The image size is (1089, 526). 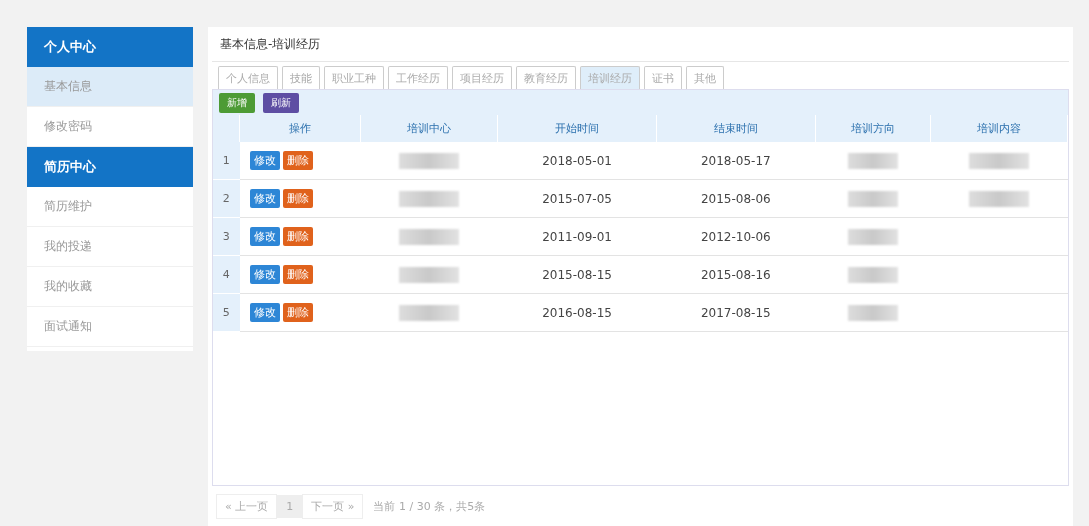 I want to click on column-header: 开始时间, so click(x=577, y=128).